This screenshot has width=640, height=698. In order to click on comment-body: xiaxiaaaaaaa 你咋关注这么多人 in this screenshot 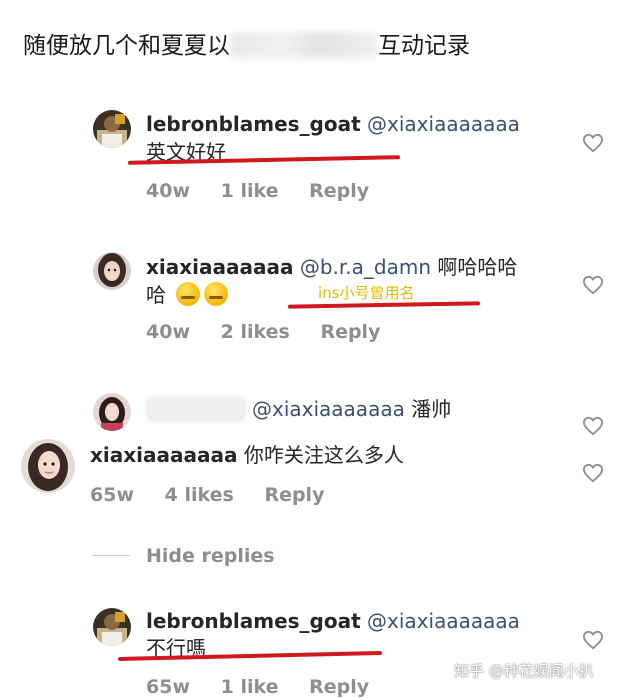, I will do `click(247, 455)`.